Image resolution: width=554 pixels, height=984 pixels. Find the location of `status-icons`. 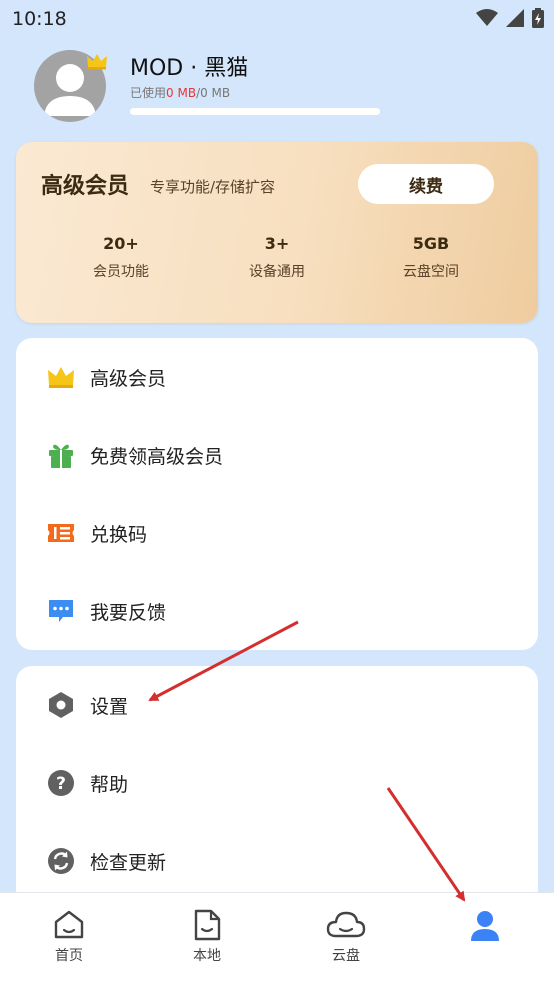

status-icons is located at coordinates (510, 18).